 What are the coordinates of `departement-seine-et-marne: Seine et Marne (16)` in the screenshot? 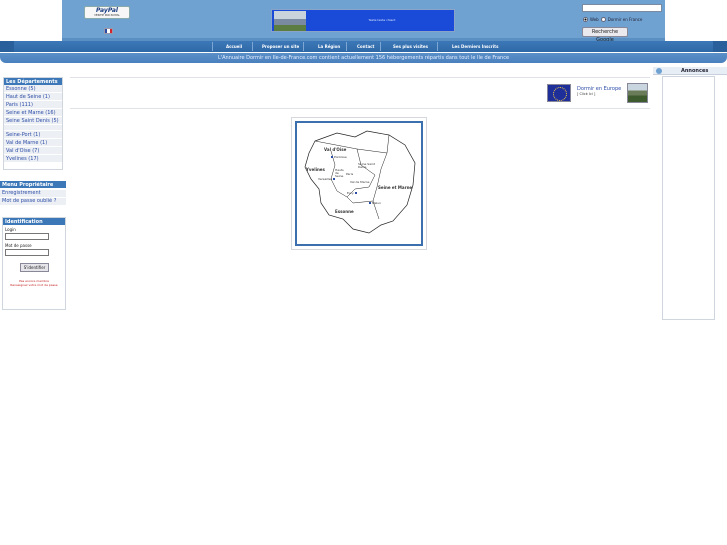 It's located at (33, 113).